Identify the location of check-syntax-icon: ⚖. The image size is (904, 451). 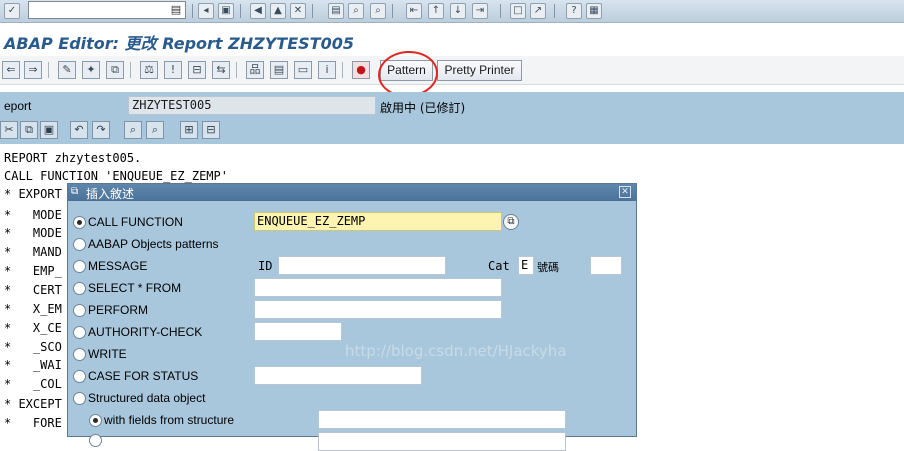
(149, 70).